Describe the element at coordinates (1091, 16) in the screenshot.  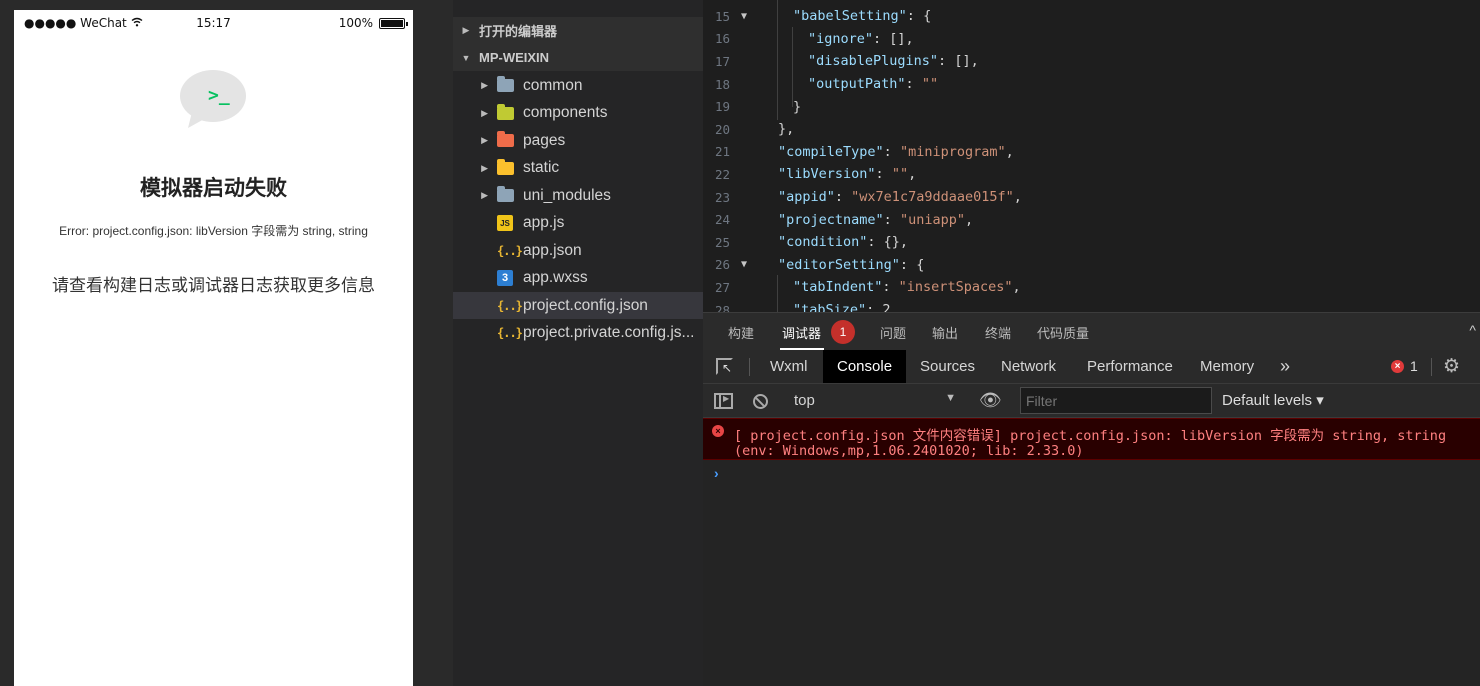
I see `code-line: 15 ▼ "babelSetting": {` at that location.